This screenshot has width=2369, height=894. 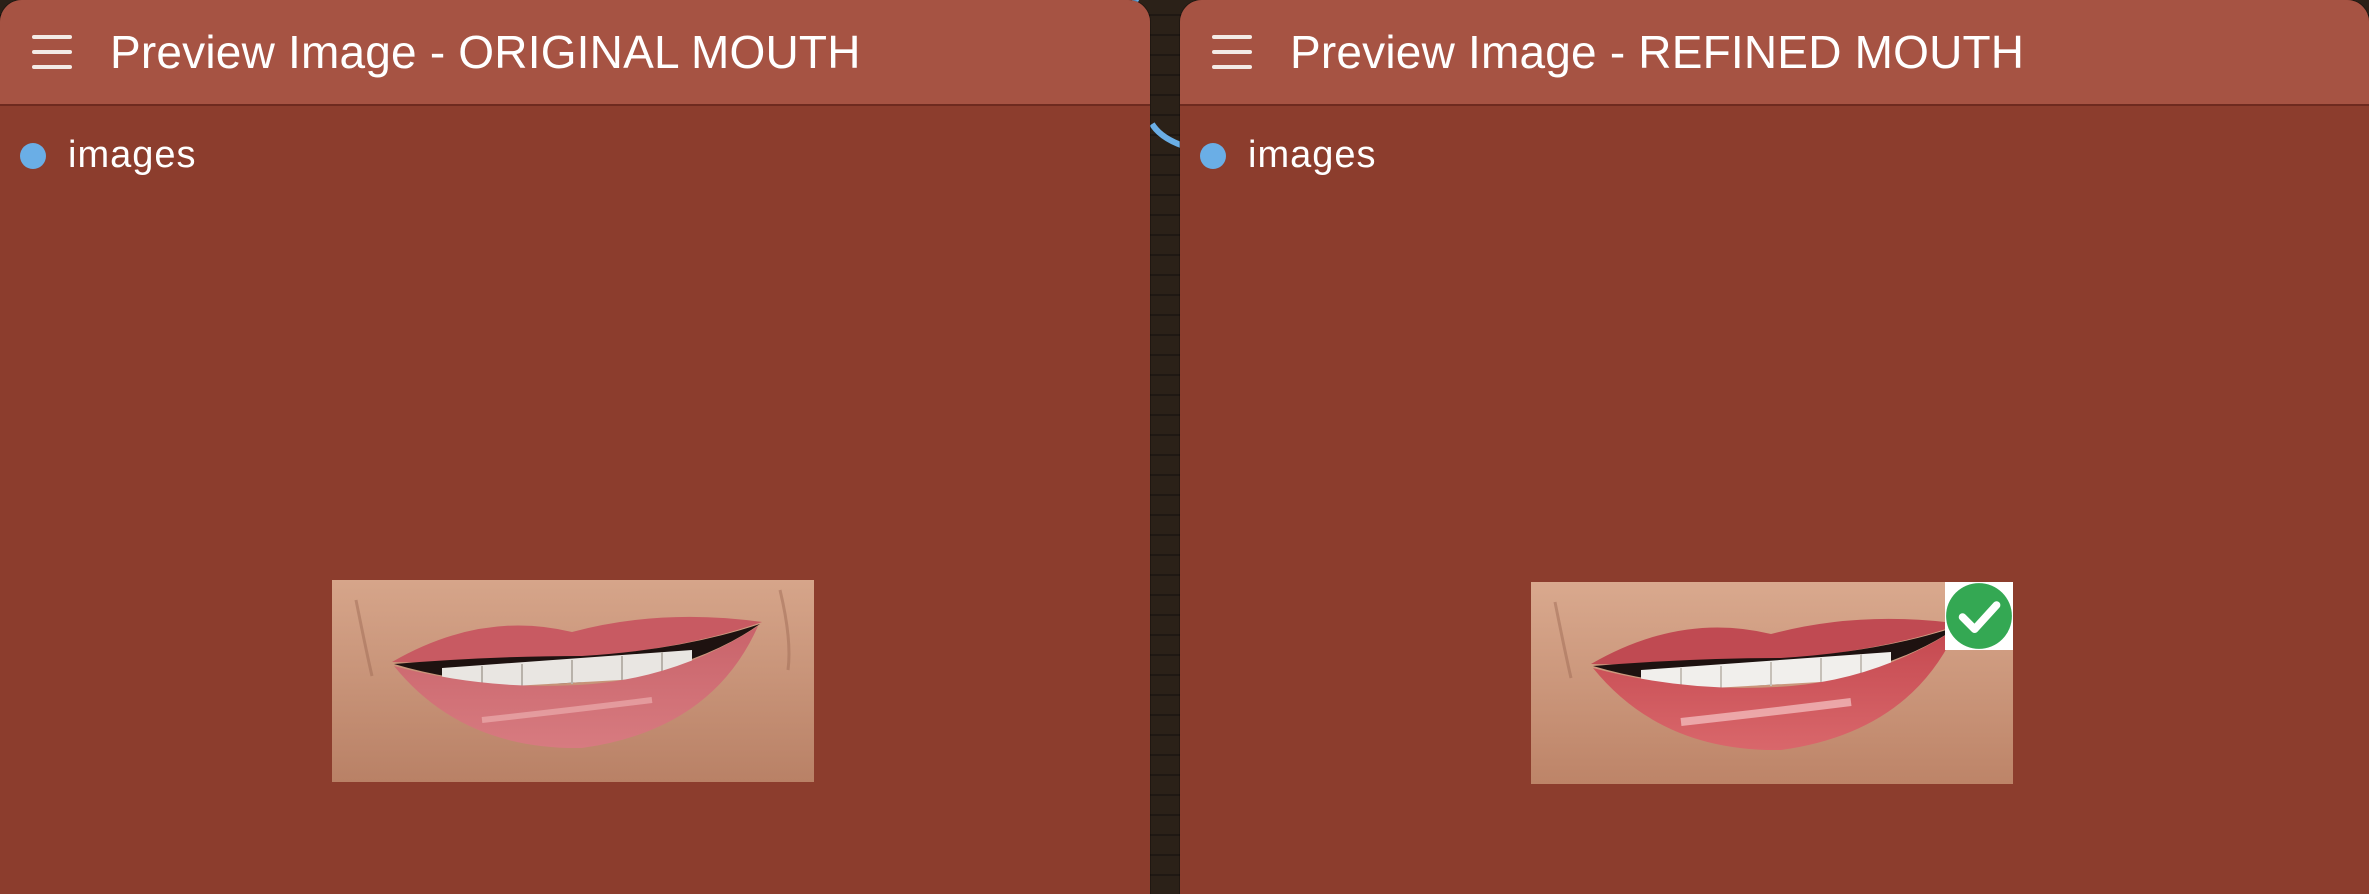 What do you see at coordinates (485, 52) in the screenshot?
I see `node-title: Preview Image - ORIGINAL MOUTH` at bounding box center [485, 52].